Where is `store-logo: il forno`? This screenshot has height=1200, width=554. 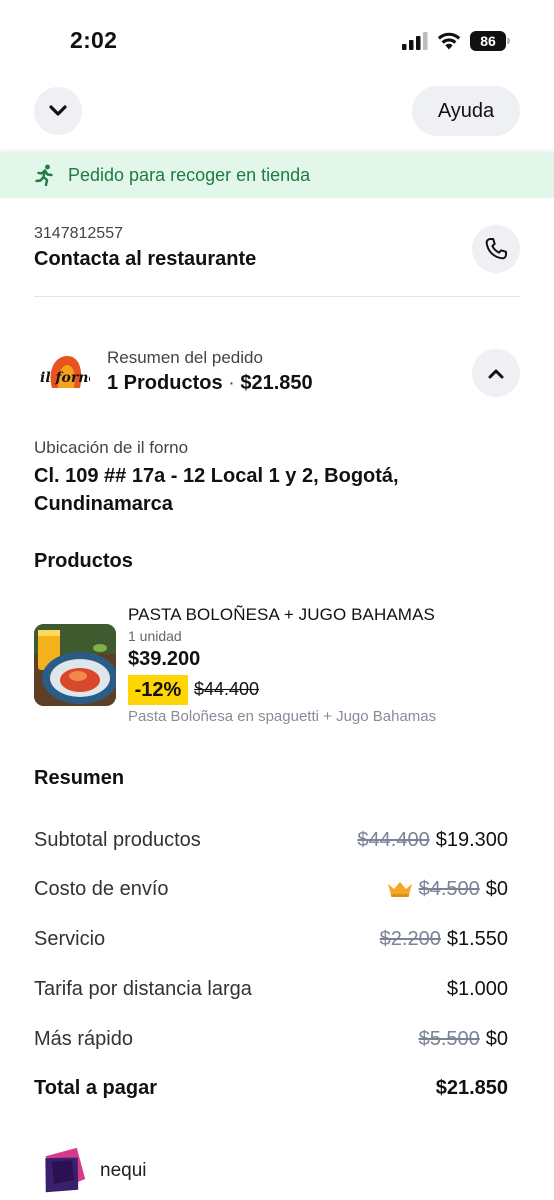 store-logo: il forno is located at coordinates (68, 372).